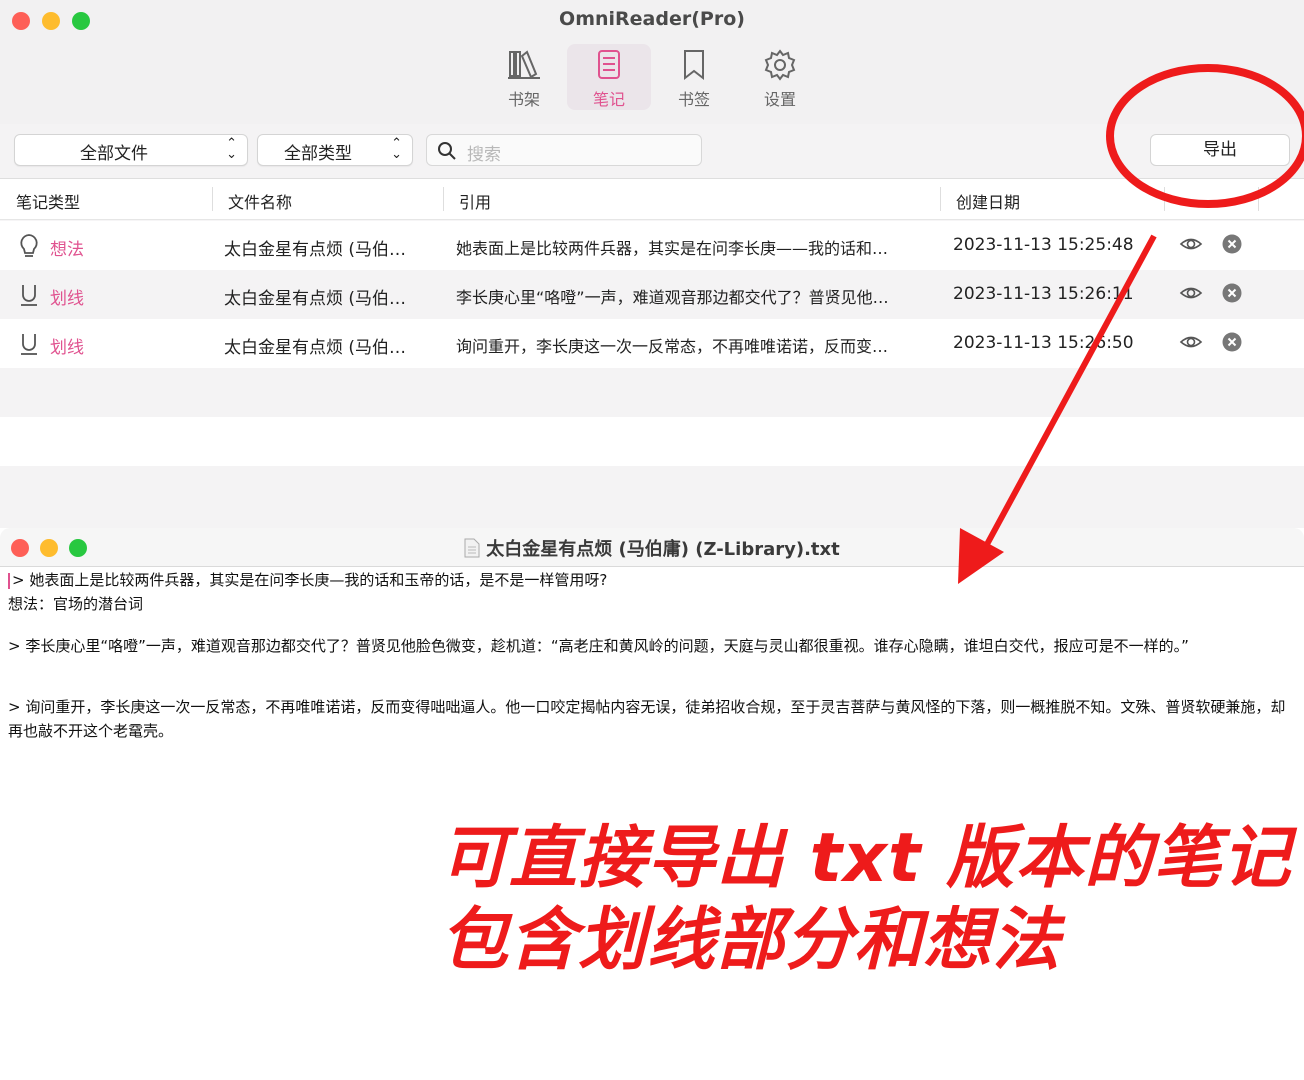  What do you see at coordinates (484, 155) in the screenshot?
I see `search-placeholder: 搜索` at bounding box center [484, 155].